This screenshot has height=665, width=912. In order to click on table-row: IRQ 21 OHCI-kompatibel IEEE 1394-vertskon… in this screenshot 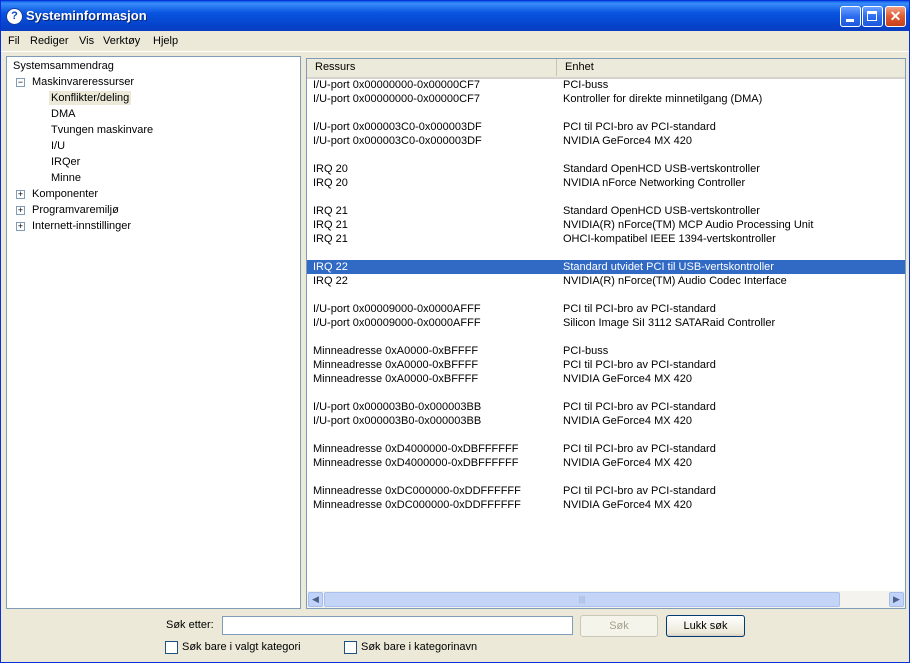, I will do `click(606, 239)`.